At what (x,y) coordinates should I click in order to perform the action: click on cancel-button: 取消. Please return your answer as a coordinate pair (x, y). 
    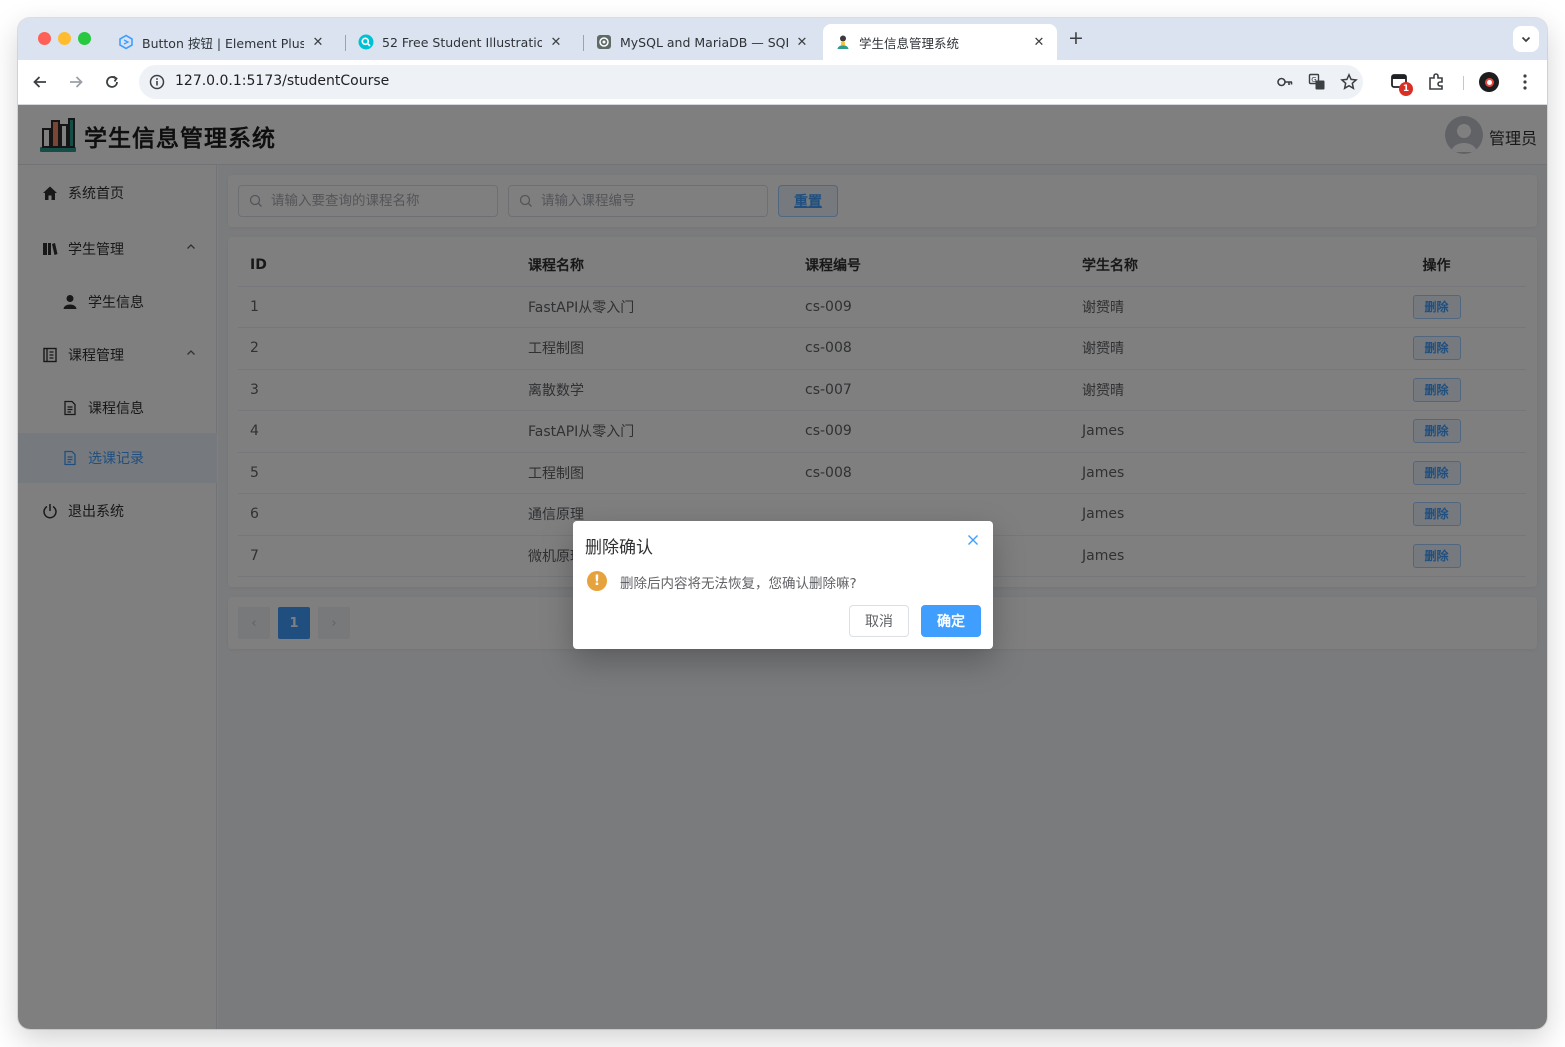
    Looking at the image, I should click on (879, 621).